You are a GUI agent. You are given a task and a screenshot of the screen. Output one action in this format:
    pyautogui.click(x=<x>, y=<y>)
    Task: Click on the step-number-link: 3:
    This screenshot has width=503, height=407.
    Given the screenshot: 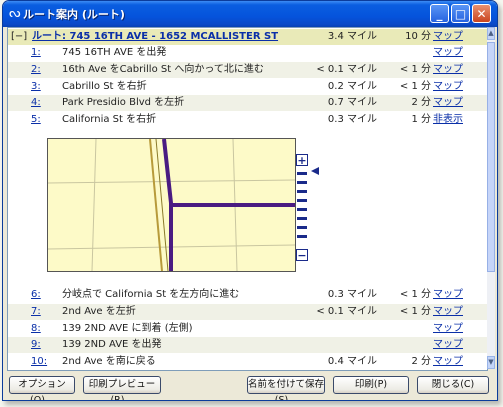 What is the action you would take?
    pyautogui.click(x=36, y=87)
    